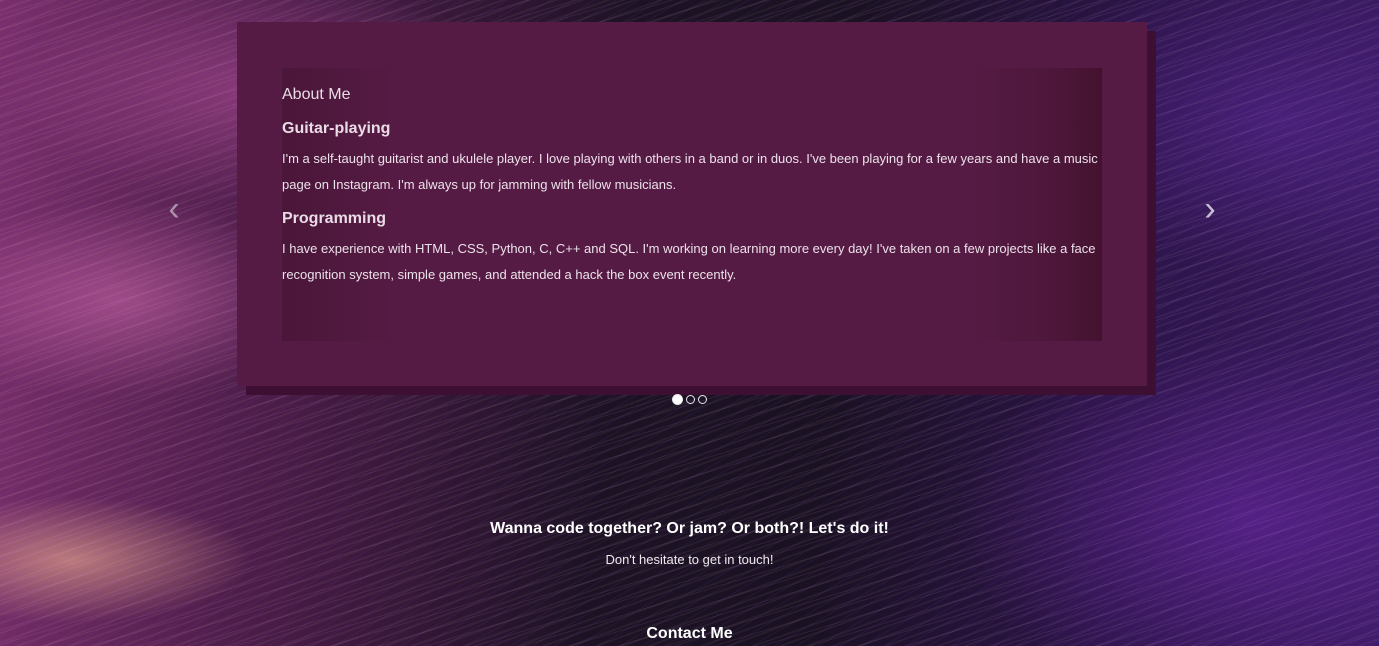 The width and height of the screenshot is (1379, 646). I want to click on carousel-indicators, so click(689, 399).